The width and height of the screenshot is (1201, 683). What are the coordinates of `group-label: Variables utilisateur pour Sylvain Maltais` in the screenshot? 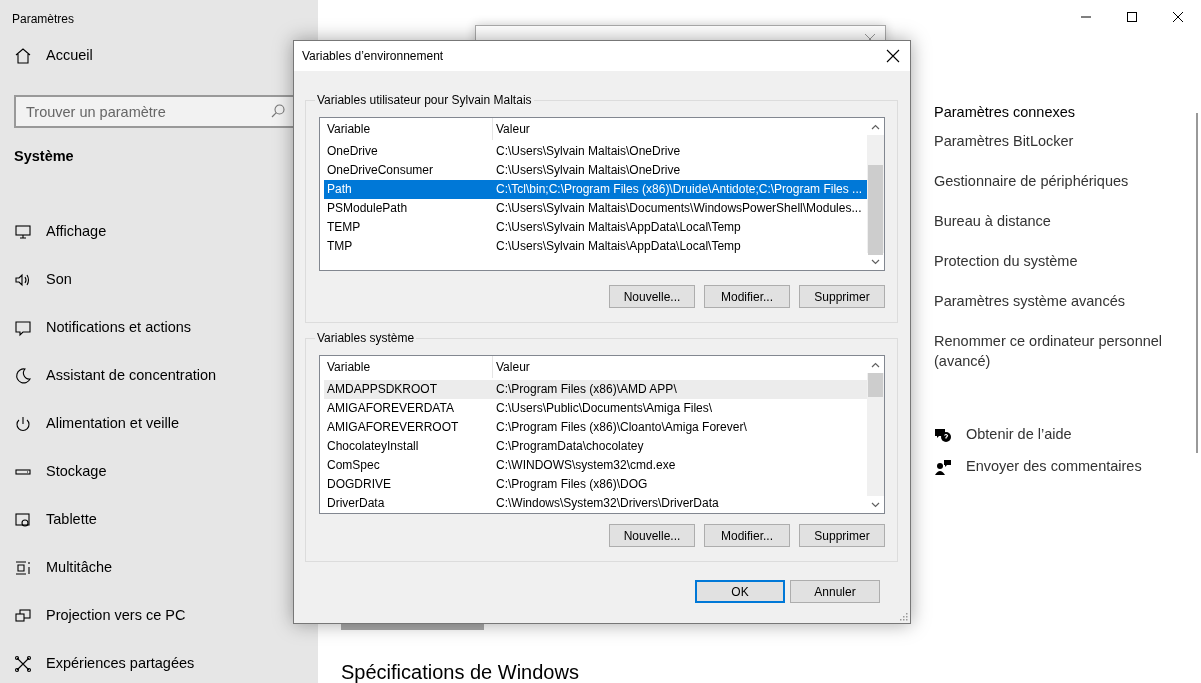 It's located at (424, 100).